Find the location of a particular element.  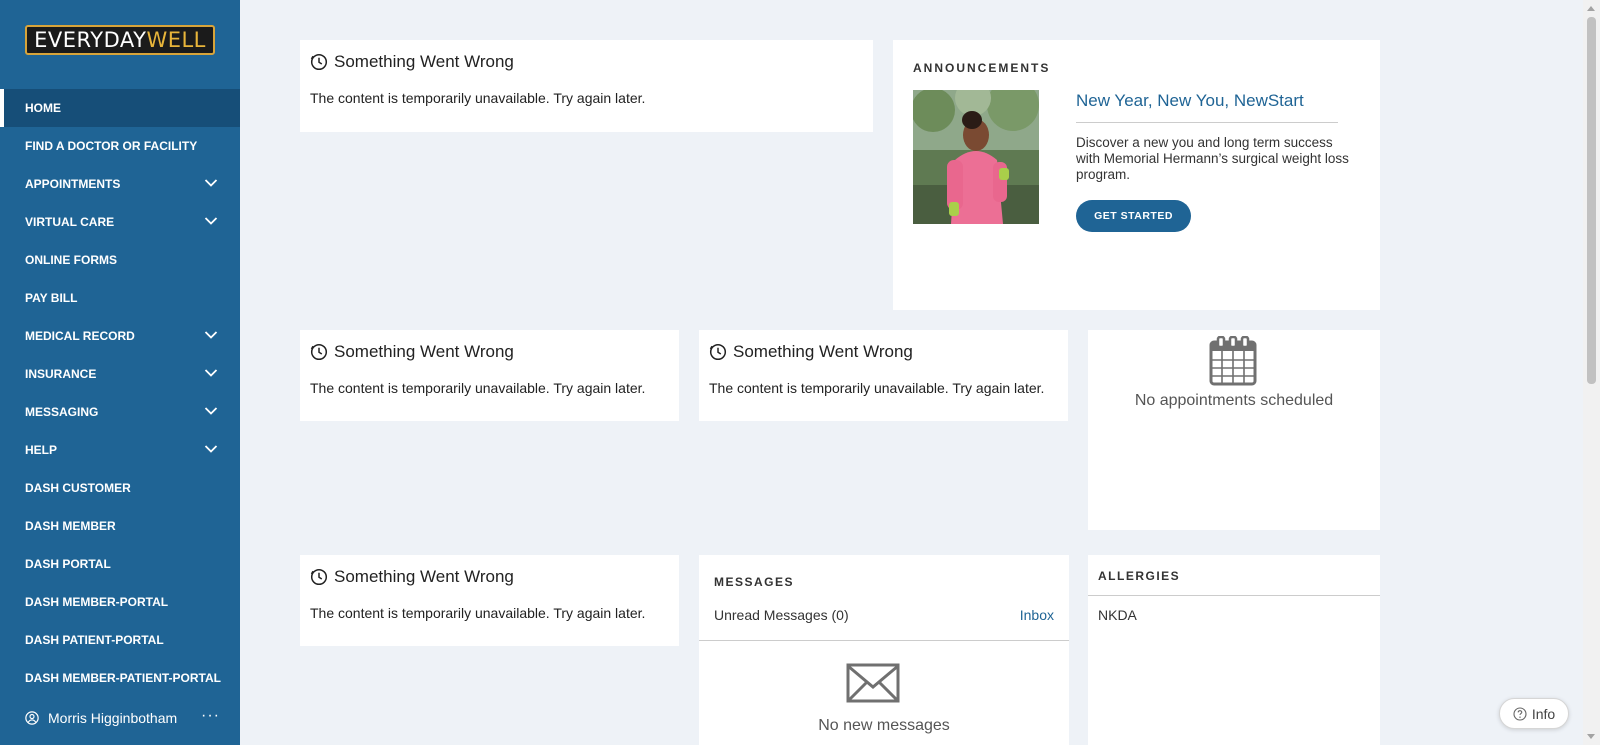

everydaywell-logo: EVERYDAYWELL is located at coordinates (120, 40).